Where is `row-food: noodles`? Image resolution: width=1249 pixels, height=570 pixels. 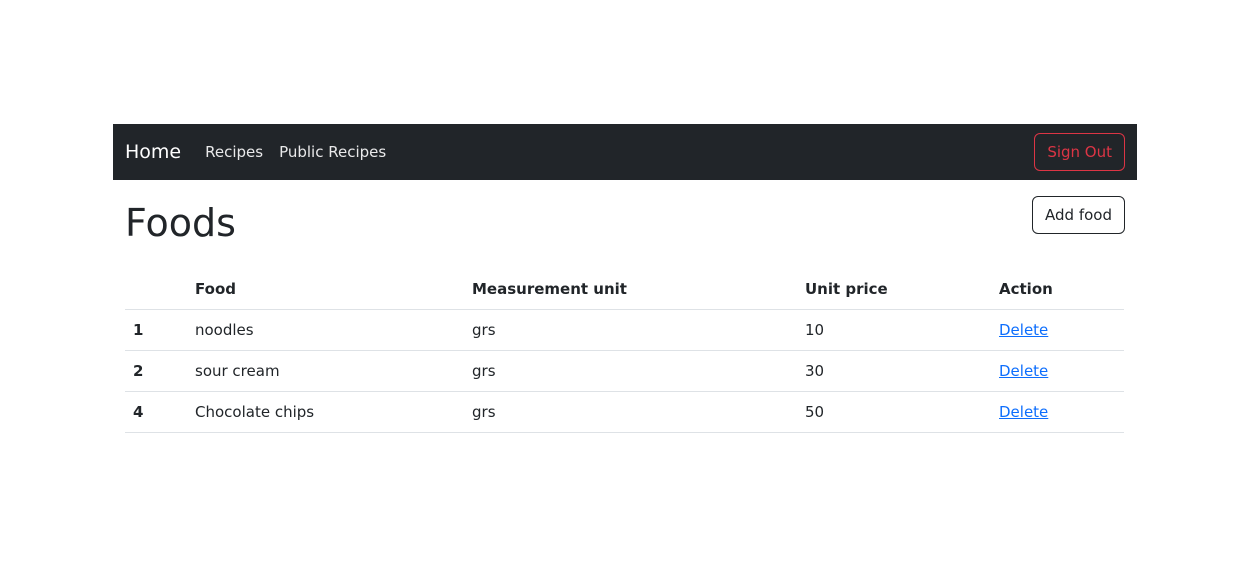 row-food: noodles is located at coordinates (325, 330).